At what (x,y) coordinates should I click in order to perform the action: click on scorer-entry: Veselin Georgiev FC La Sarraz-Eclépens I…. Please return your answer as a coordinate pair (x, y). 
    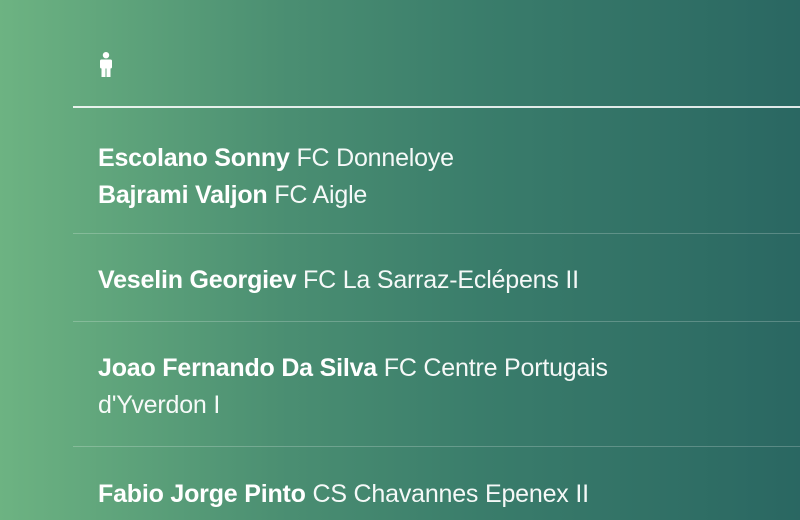
    Looking at the image, I should click on (399, 280).